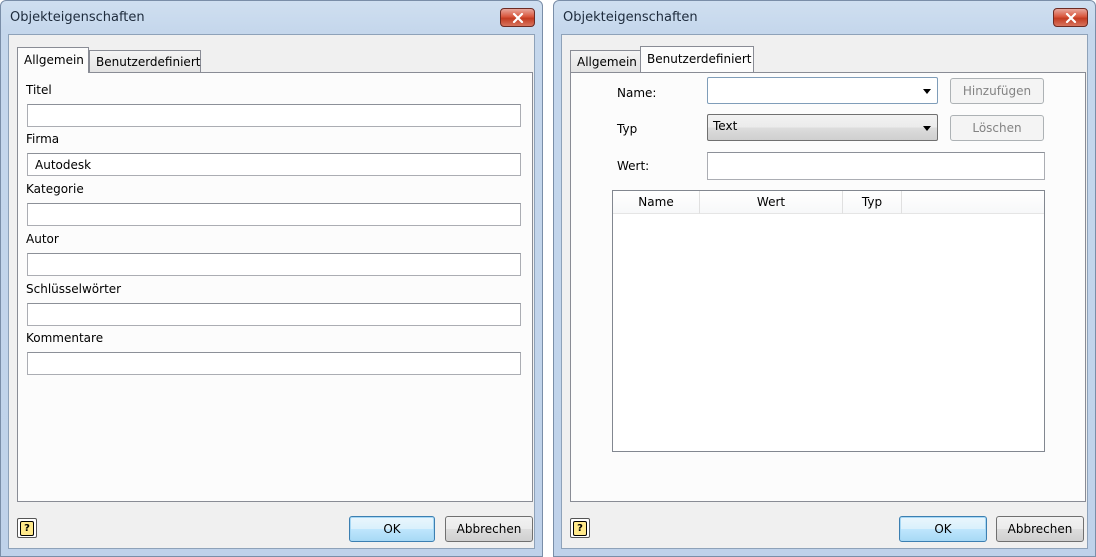 This screenshot has width=1096, height=557. Describe the element at coordinates (771, 202) in the screenshot. I see `column-header-value: Wert` at that location.